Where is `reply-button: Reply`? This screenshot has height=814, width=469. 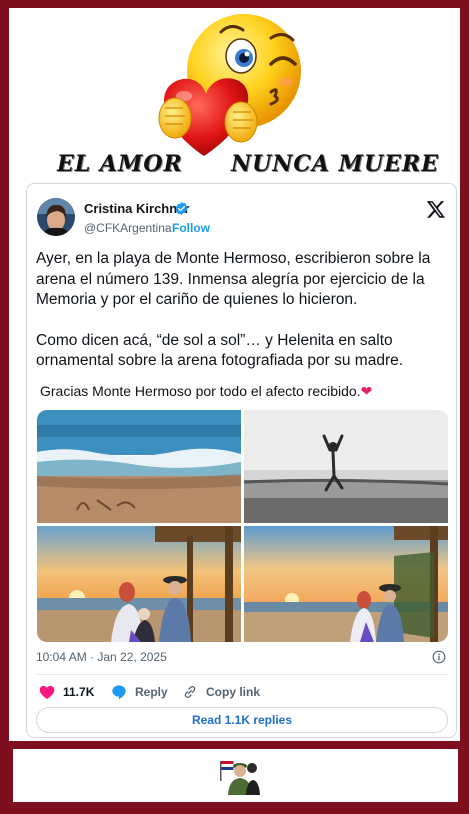 reply-button: Reply is located at coordinates (139, 692).